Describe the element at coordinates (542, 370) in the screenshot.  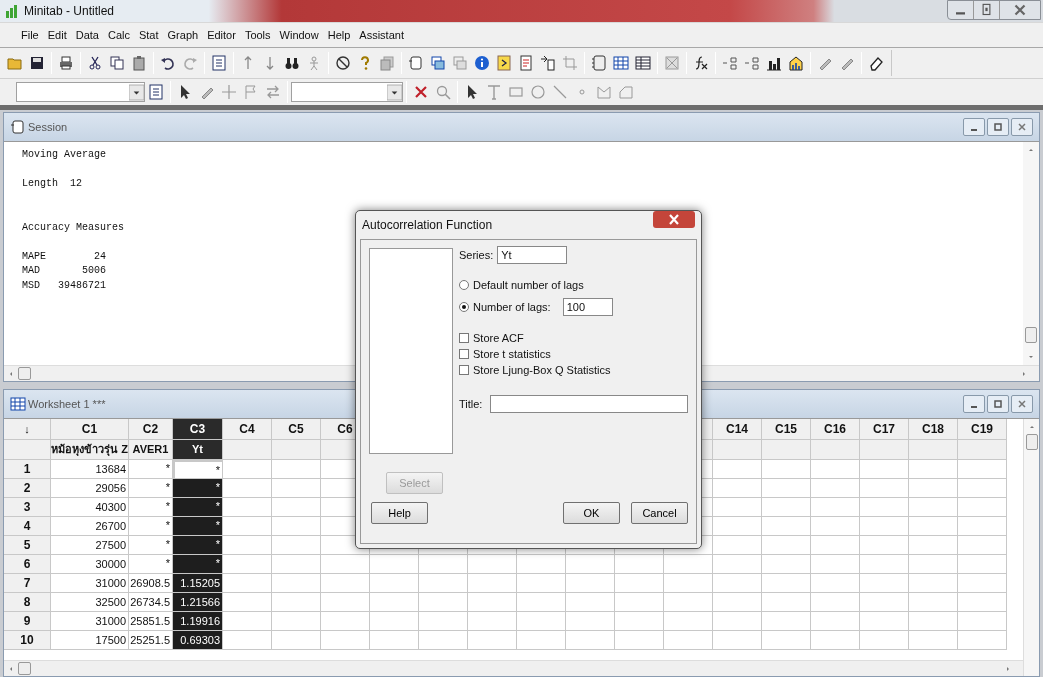
I see `checkbox-label: Store Ljung-Box Q Statistics` at that location.